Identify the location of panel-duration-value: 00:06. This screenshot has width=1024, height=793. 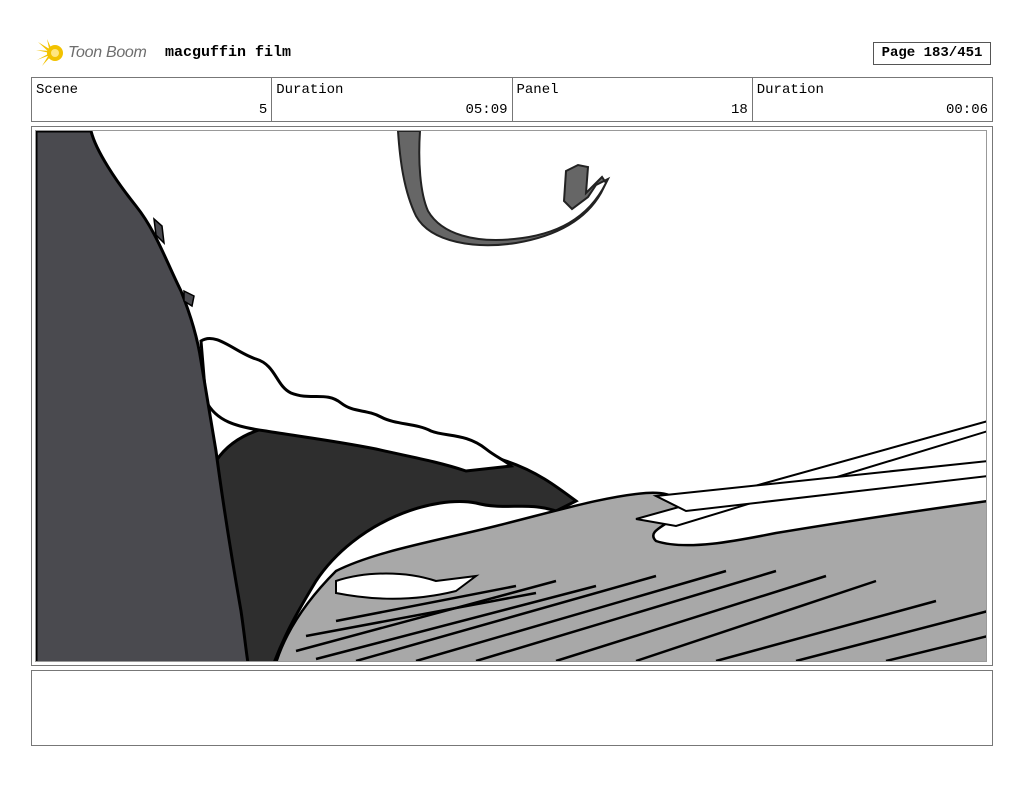
(966, 110).